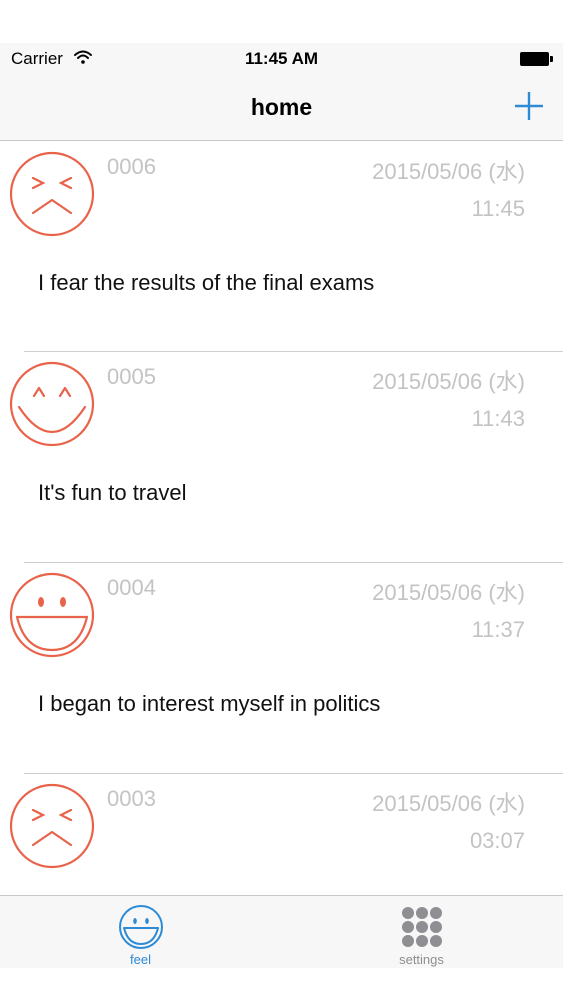 The width and height of the screenshot is (563, 1000). I want to click on tab-bar: feel settings, so click(281, 931).